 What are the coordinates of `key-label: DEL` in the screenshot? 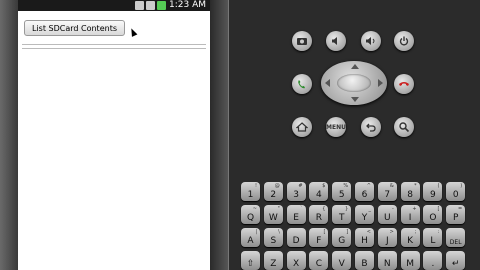 It's located at (455, 242).